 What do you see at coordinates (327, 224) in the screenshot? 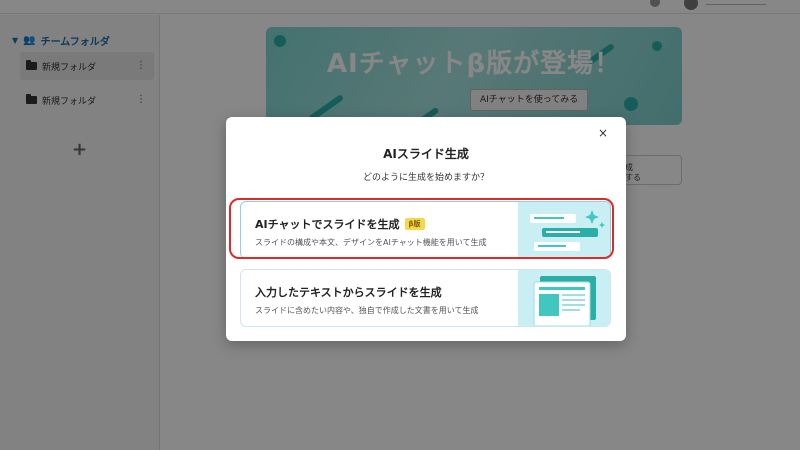
I see `option-title-text: AIチャットでスライドを生成` at bounding box center [327, 224].